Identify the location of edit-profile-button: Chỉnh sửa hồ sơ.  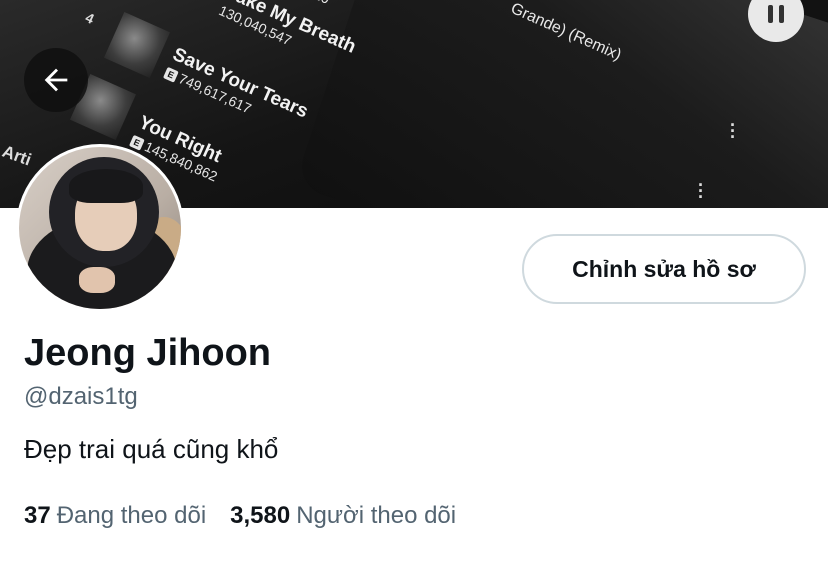
(664, 269).